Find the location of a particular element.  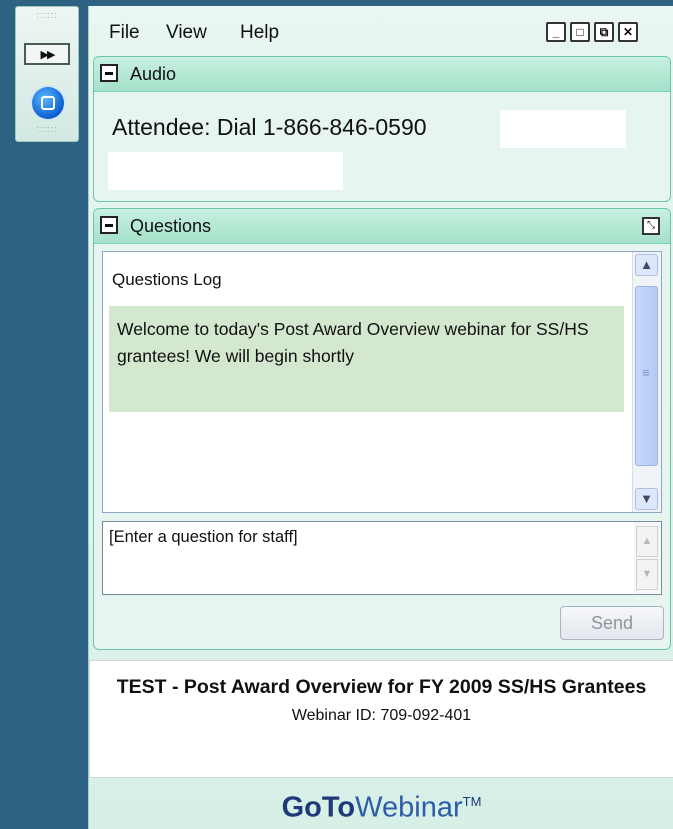

maximize-button: □ is located at coordinates (580, 32).